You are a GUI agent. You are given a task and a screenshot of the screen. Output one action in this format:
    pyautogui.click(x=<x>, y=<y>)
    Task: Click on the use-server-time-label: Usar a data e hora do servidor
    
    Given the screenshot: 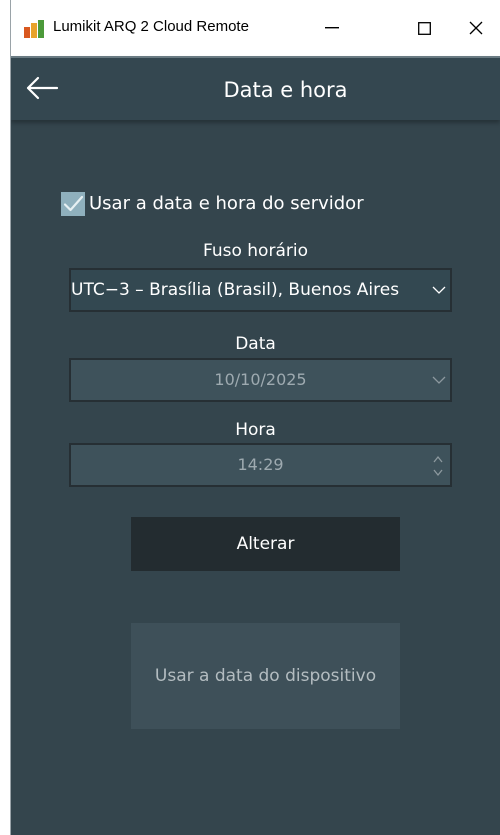 What is the action you would take?
    pyautogui.click(x=226, y=203)
    